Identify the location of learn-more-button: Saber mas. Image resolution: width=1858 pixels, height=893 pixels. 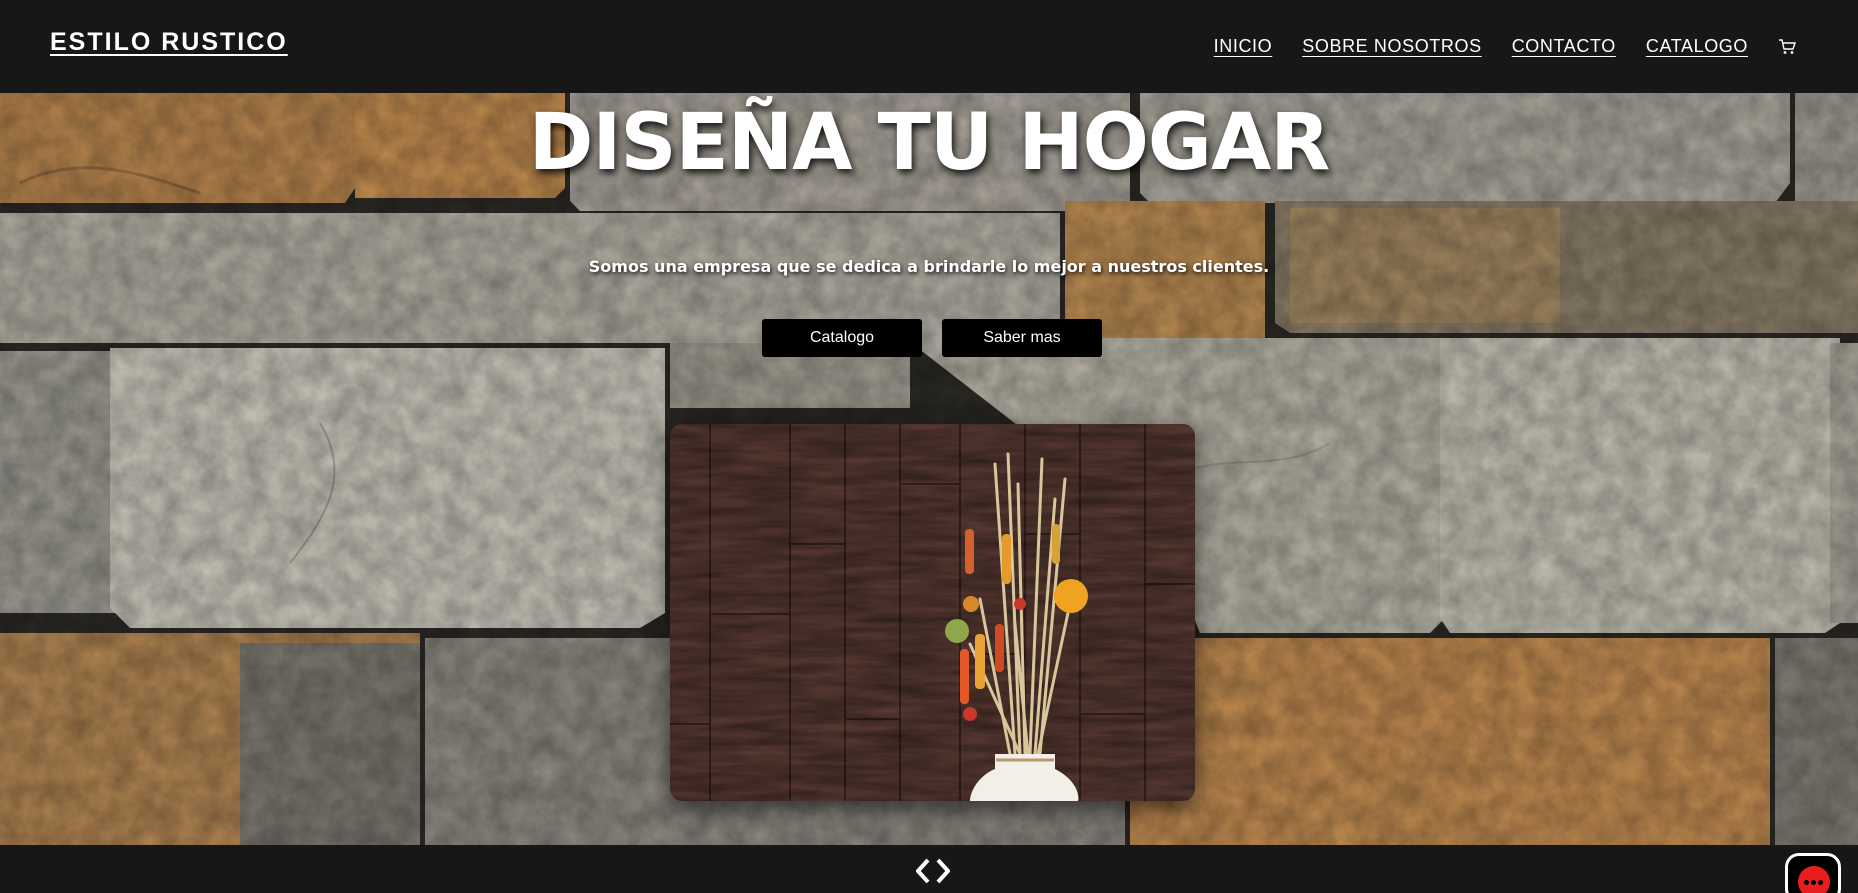
(1022, 338).